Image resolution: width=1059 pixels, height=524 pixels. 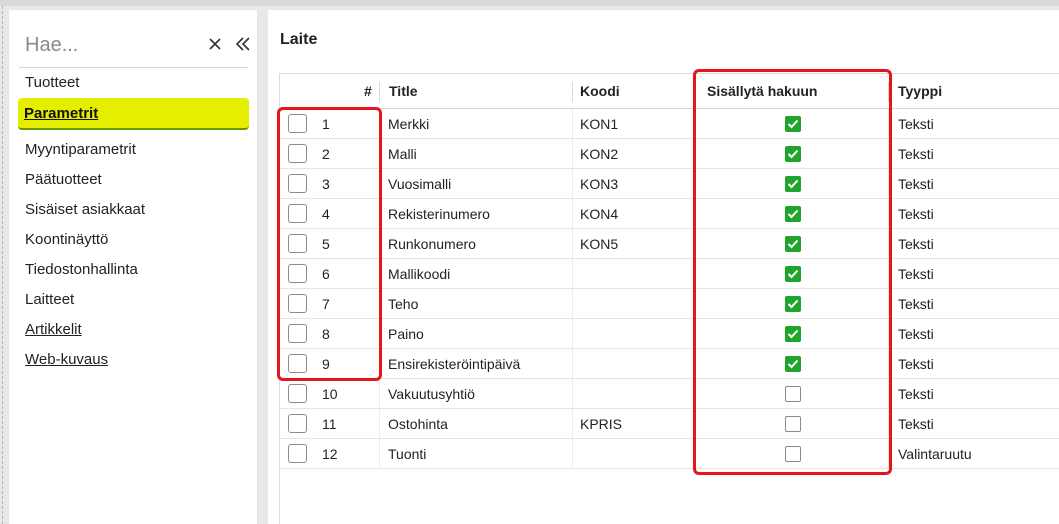 I want to click on row-title: Malli, so click(x=402, y=153).